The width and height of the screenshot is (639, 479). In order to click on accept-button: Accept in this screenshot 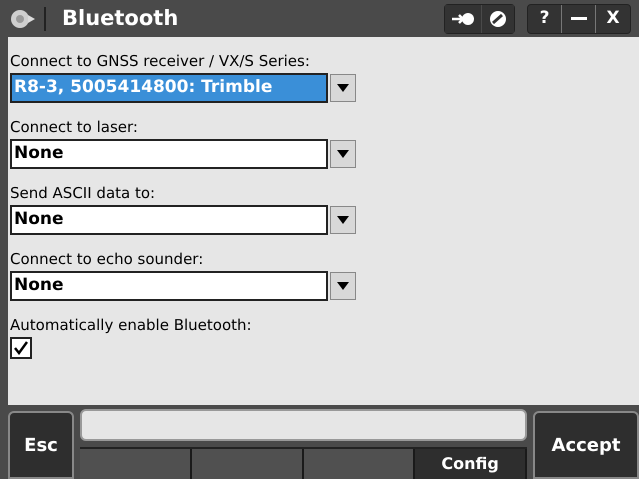, I will do `click(586, 445)`.